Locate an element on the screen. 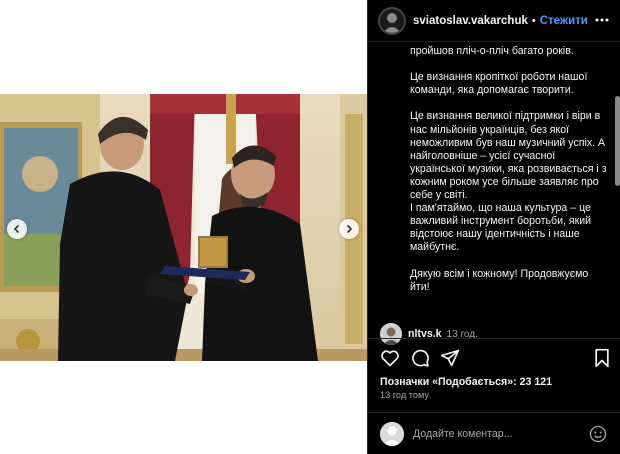 This screenshot has width=620, height=454. heart-icon is located at coordinates (390, 358).